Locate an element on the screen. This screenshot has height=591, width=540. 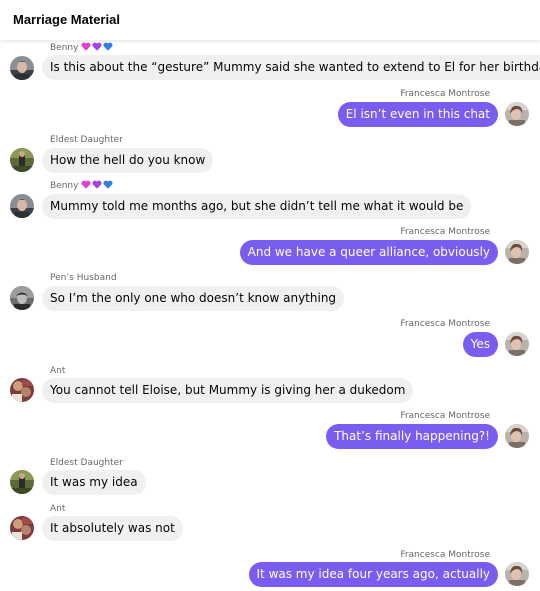
message-bubble: It was my idea is located at coordinates (94, 482).